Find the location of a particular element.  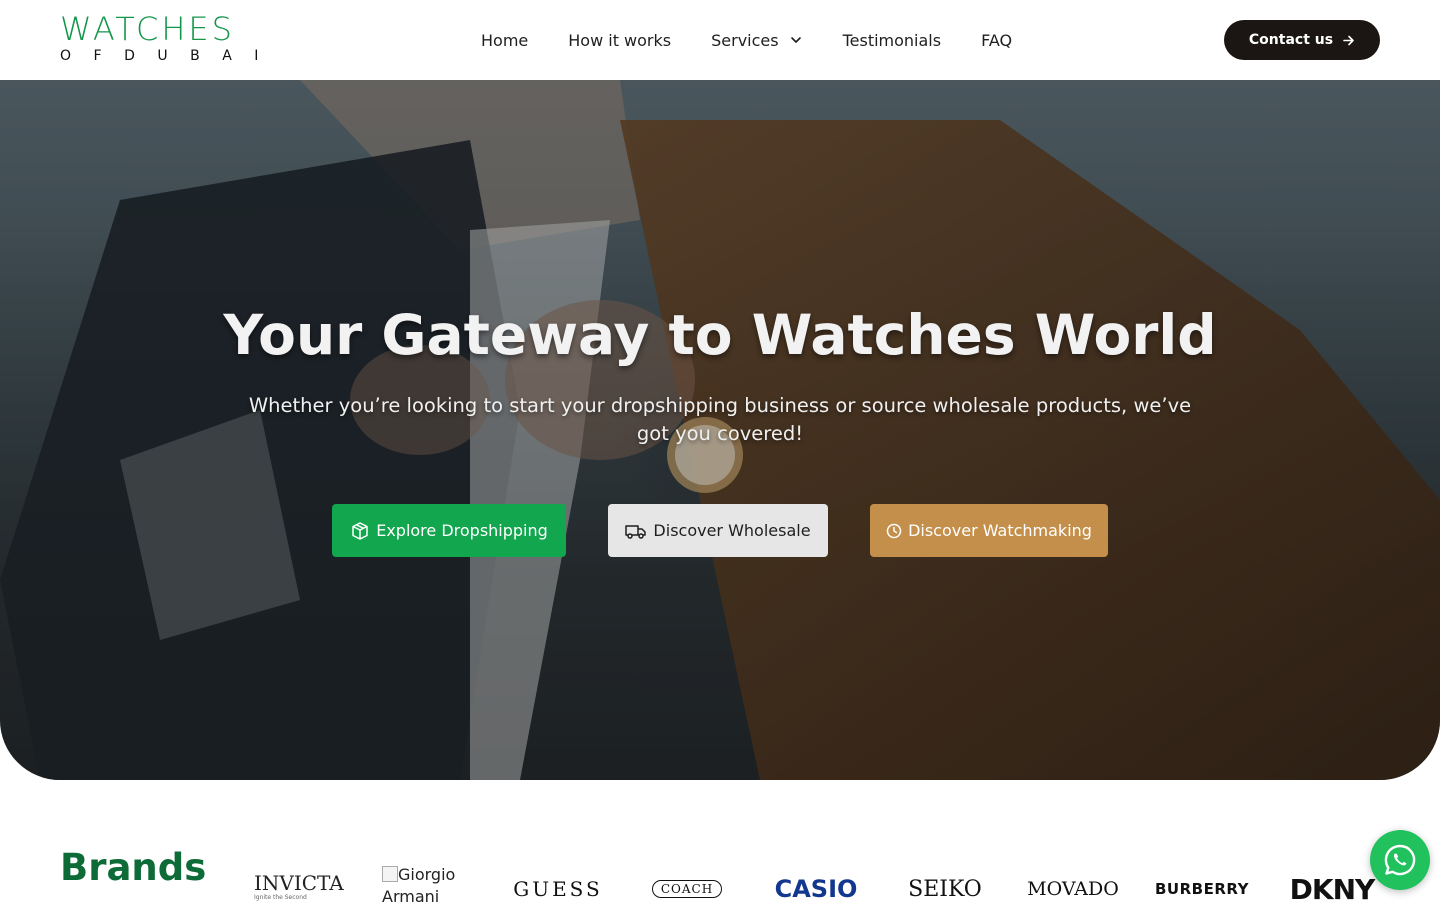

discover-watchmaking-label: Discover Watchmaking is located at coordinates (1000, 530).